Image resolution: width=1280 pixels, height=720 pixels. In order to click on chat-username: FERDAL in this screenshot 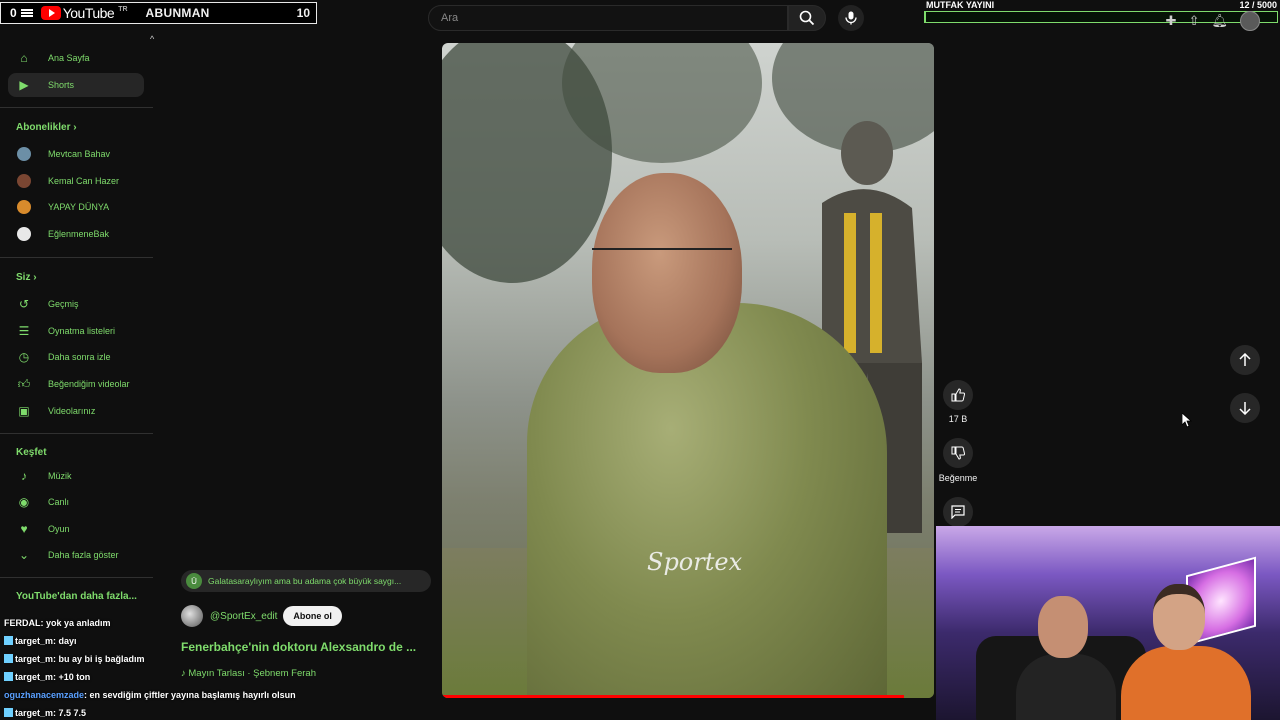, I will do `click(22, 623)`.